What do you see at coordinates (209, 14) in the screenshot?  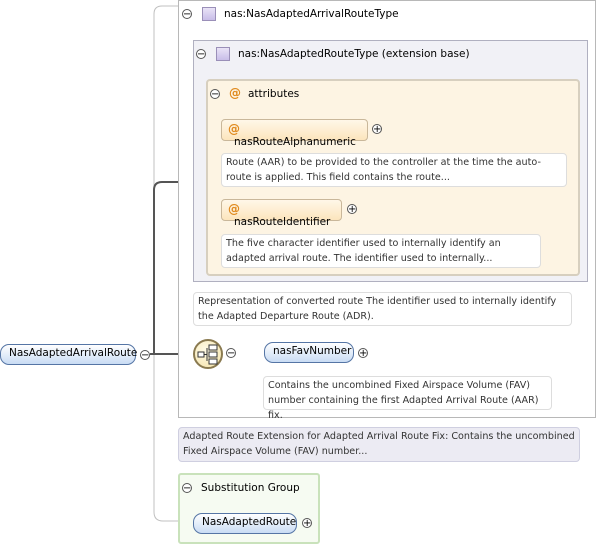 I see `complex-type-icon` at bounding box center [209, 14].